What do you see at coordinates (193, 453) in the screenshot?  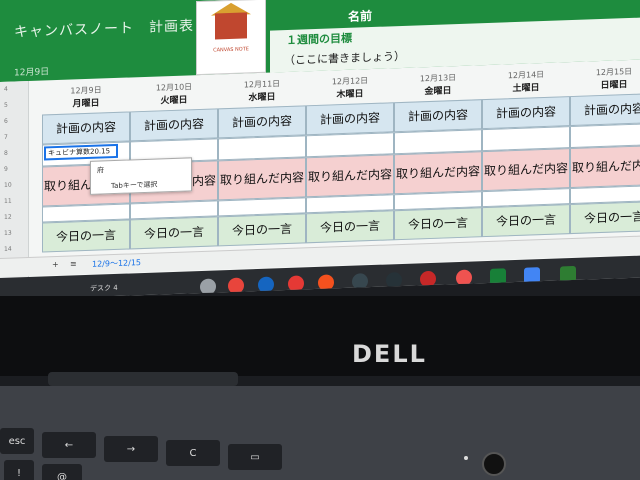 I see `key-refresh: C` at bounding box center [193, 453].